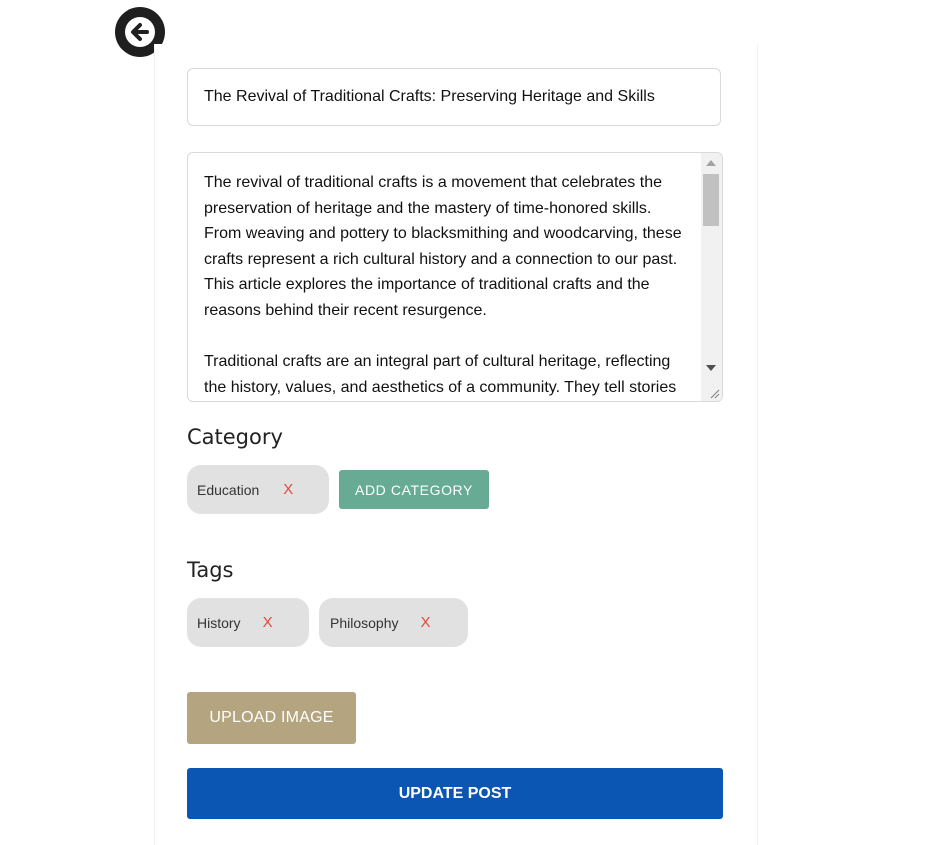  I want to click on add-category-button: ADD CATEGORY, so click(414, 489).